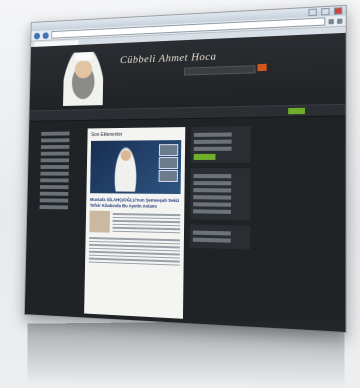 The width and height of the screenshot is (360, 388). I want to click on article-thumbnail, so click(99, 221).